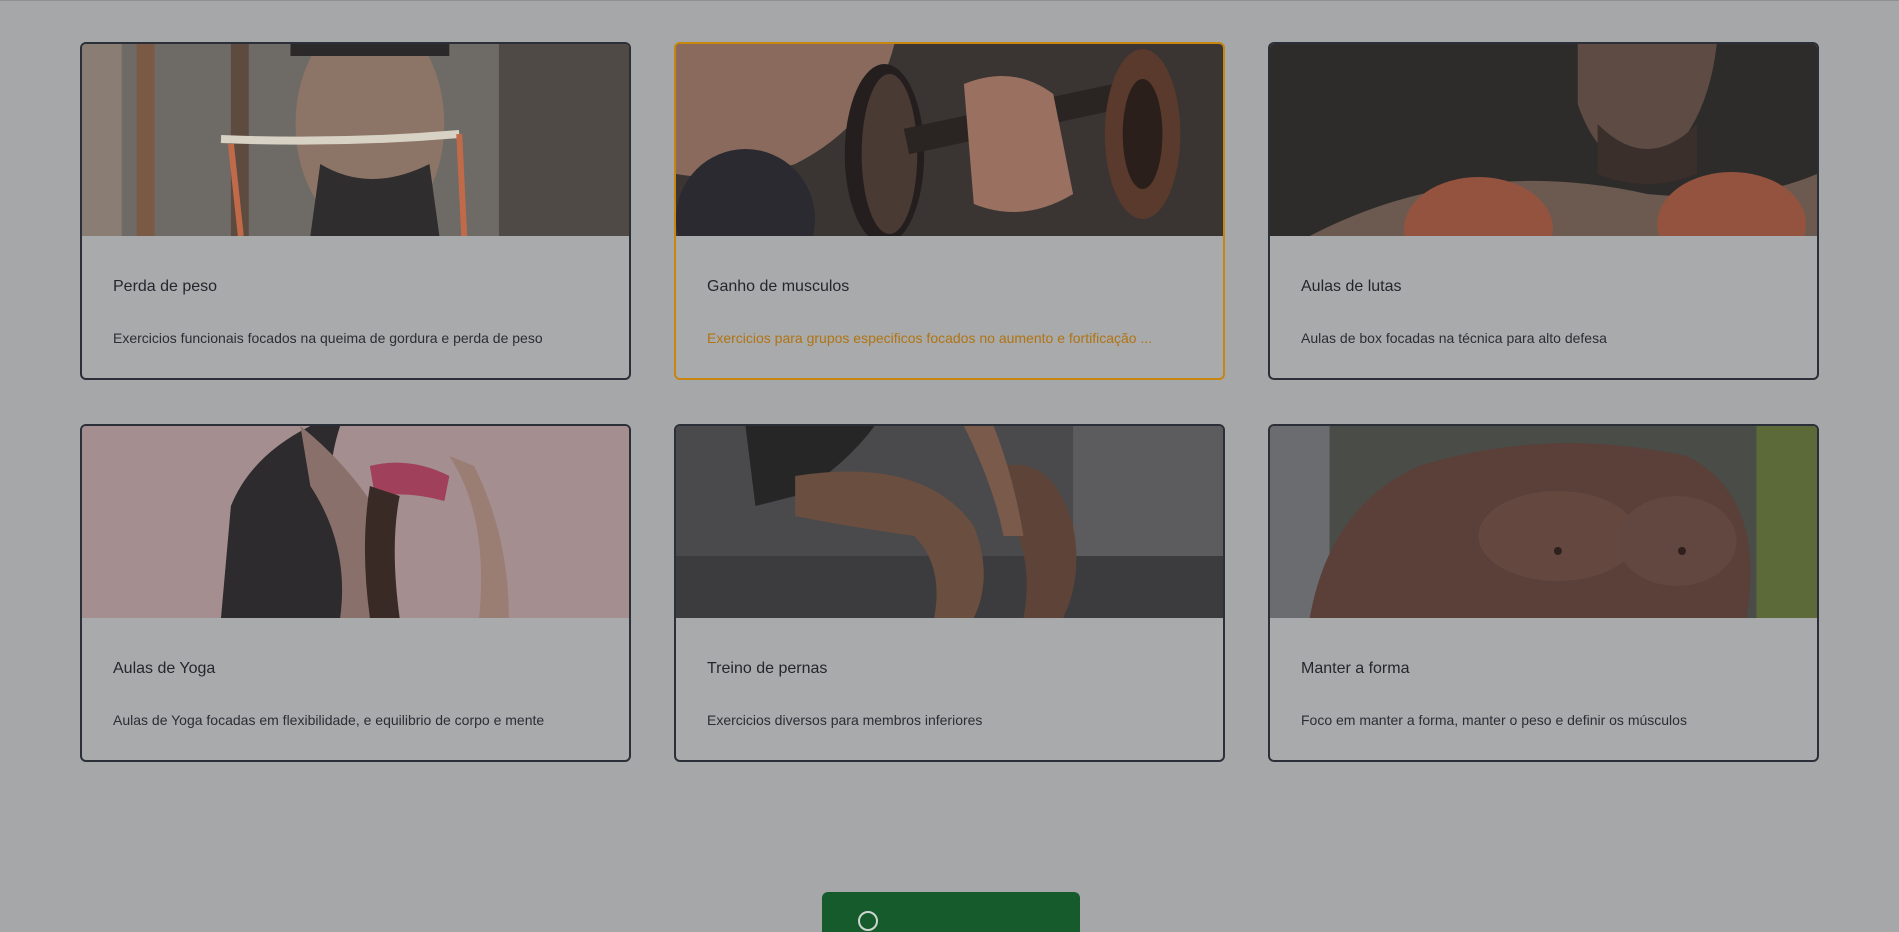 Image resolution: width=1899 pixels, height=932 pixels. What do you see at coordinates (1543, 522) in the screenshot?
I see `athletic-torso-photo` at bounding box center [1543, 522].